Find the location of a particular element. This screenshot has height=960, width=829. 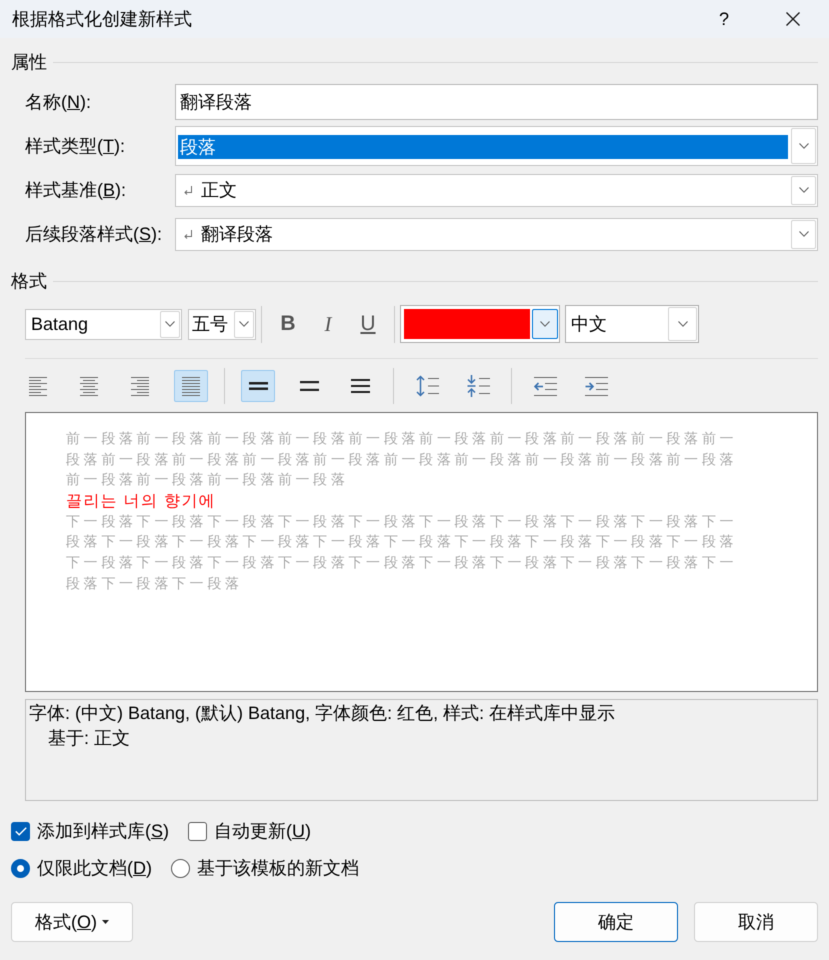

increase-paragraph-spacing-icon is located at coordinates (427, 386).